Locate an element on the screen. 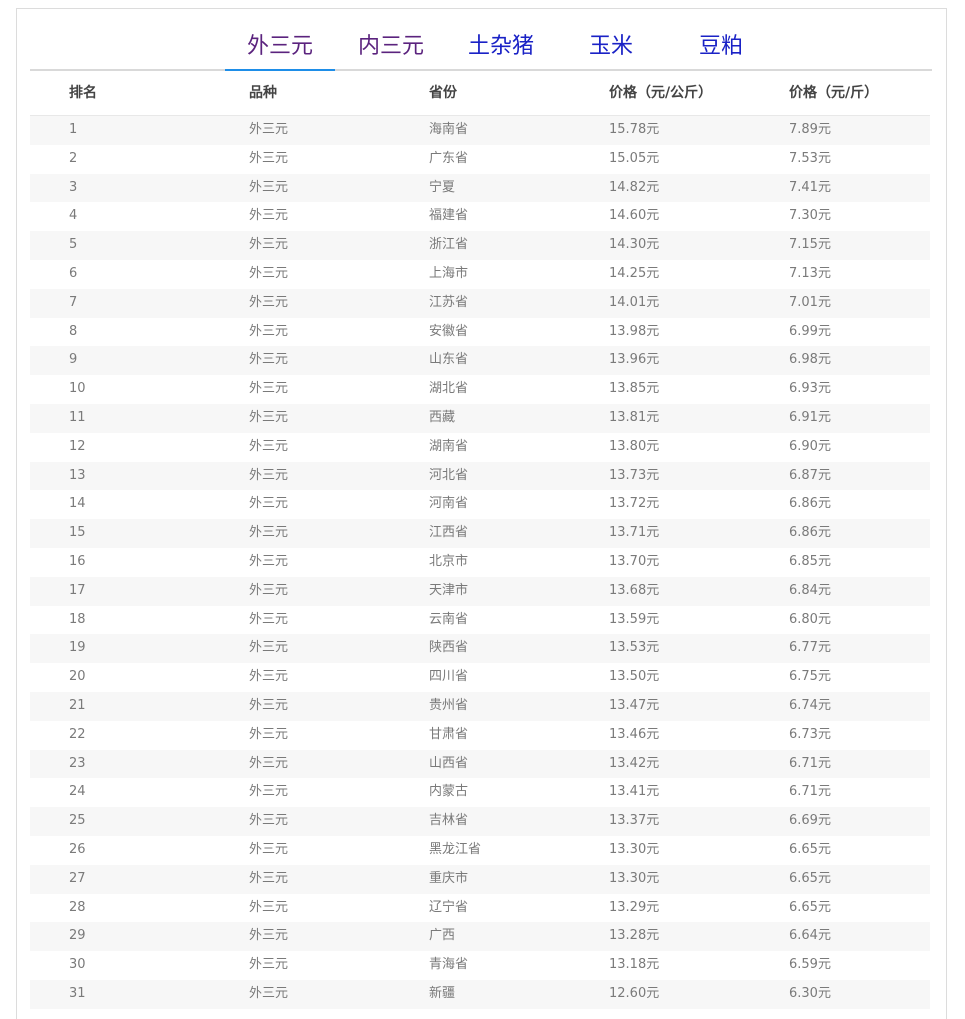  cell-price-per-kg: 14.82元 is located at coordinates (634, 187).